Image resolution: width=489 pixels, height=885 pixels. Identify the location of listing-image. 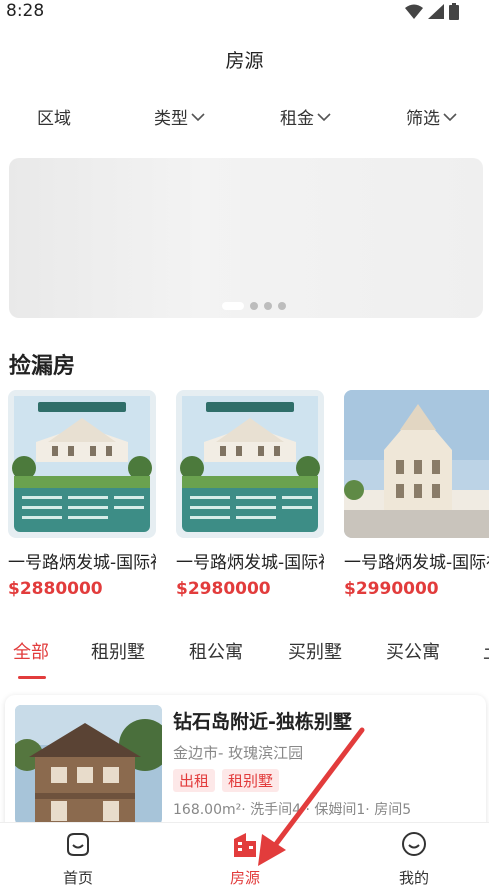
(88, 765).